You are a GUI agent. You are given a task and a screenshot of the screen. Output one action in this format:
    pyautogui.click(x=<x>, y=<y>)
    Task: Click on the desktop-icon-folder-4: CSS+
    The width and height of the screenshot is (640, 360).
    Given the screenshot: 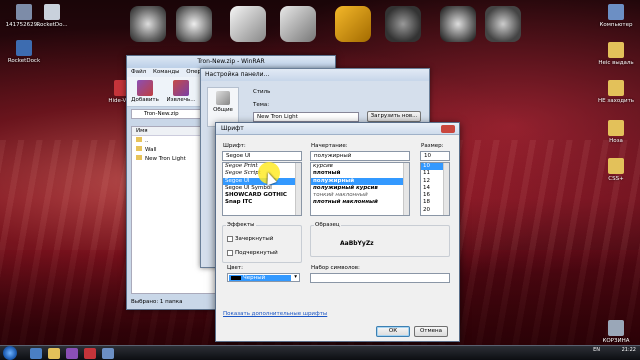 What is the action you would take?
    pyautogui.click(x=616, y=170)
    